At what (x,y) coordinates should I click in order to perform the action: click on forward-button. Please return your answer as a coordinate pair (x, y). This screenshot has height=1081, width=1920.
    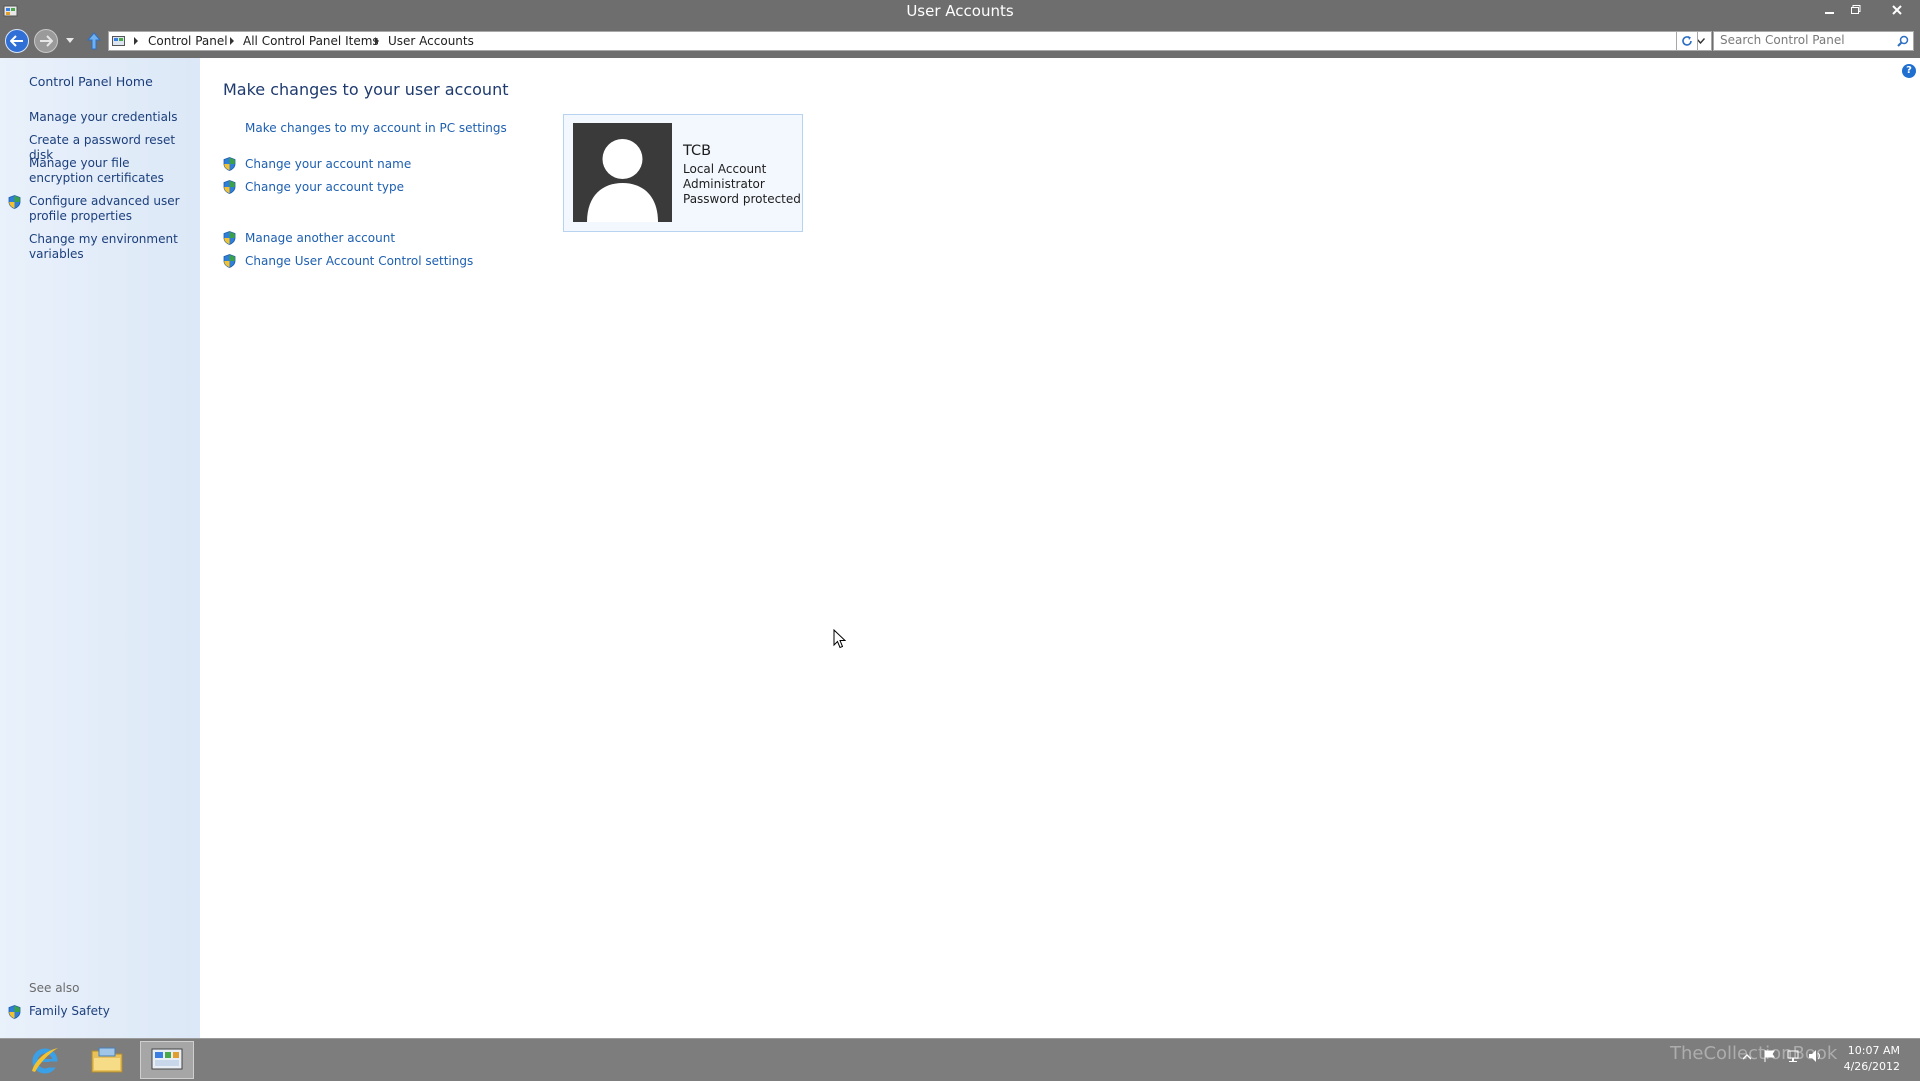
    Looking at the image, I should click on (46, 41).